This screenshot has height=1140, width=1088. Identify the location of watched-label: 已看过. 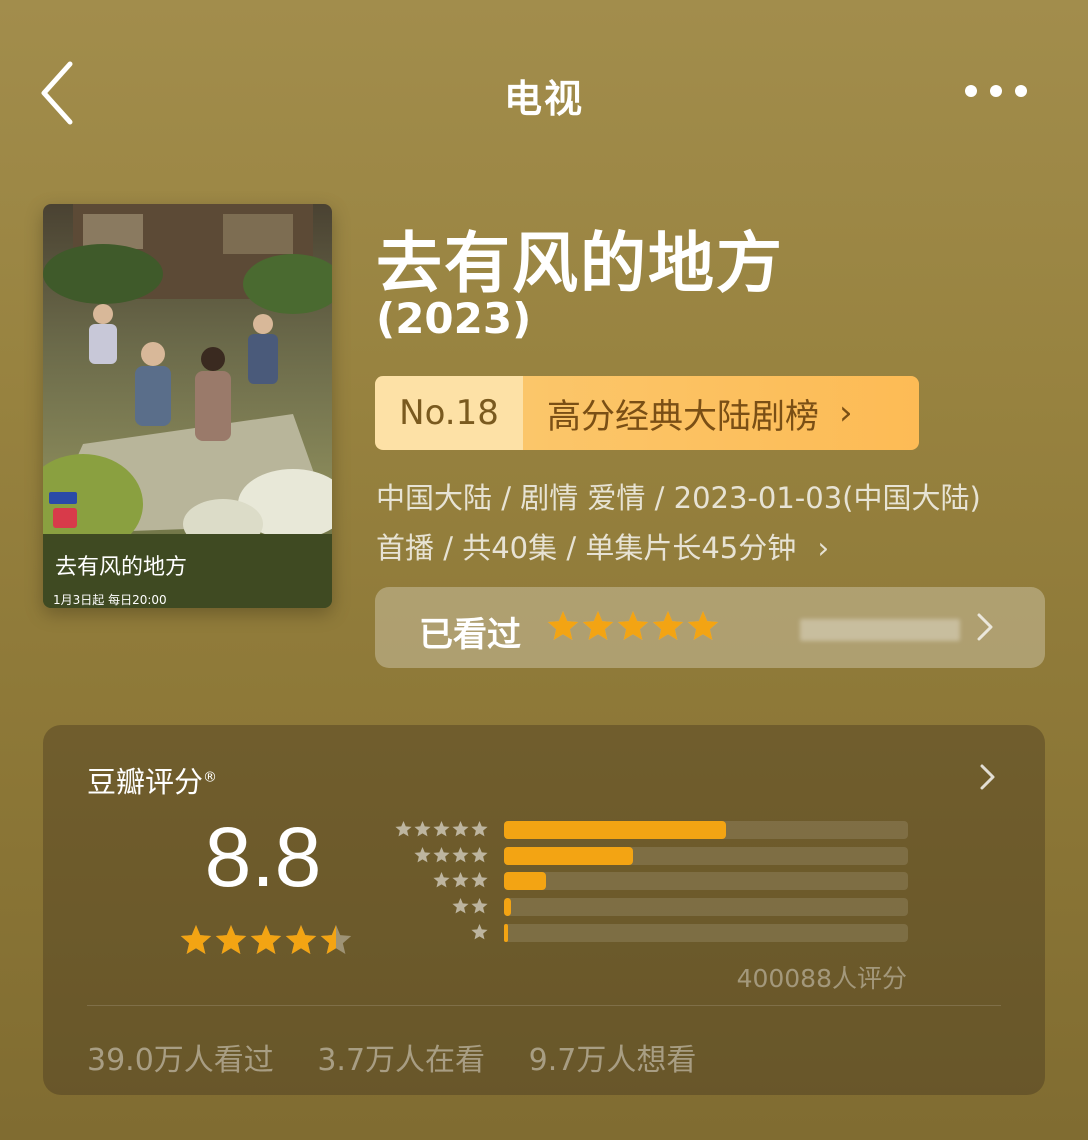
(470, 635).